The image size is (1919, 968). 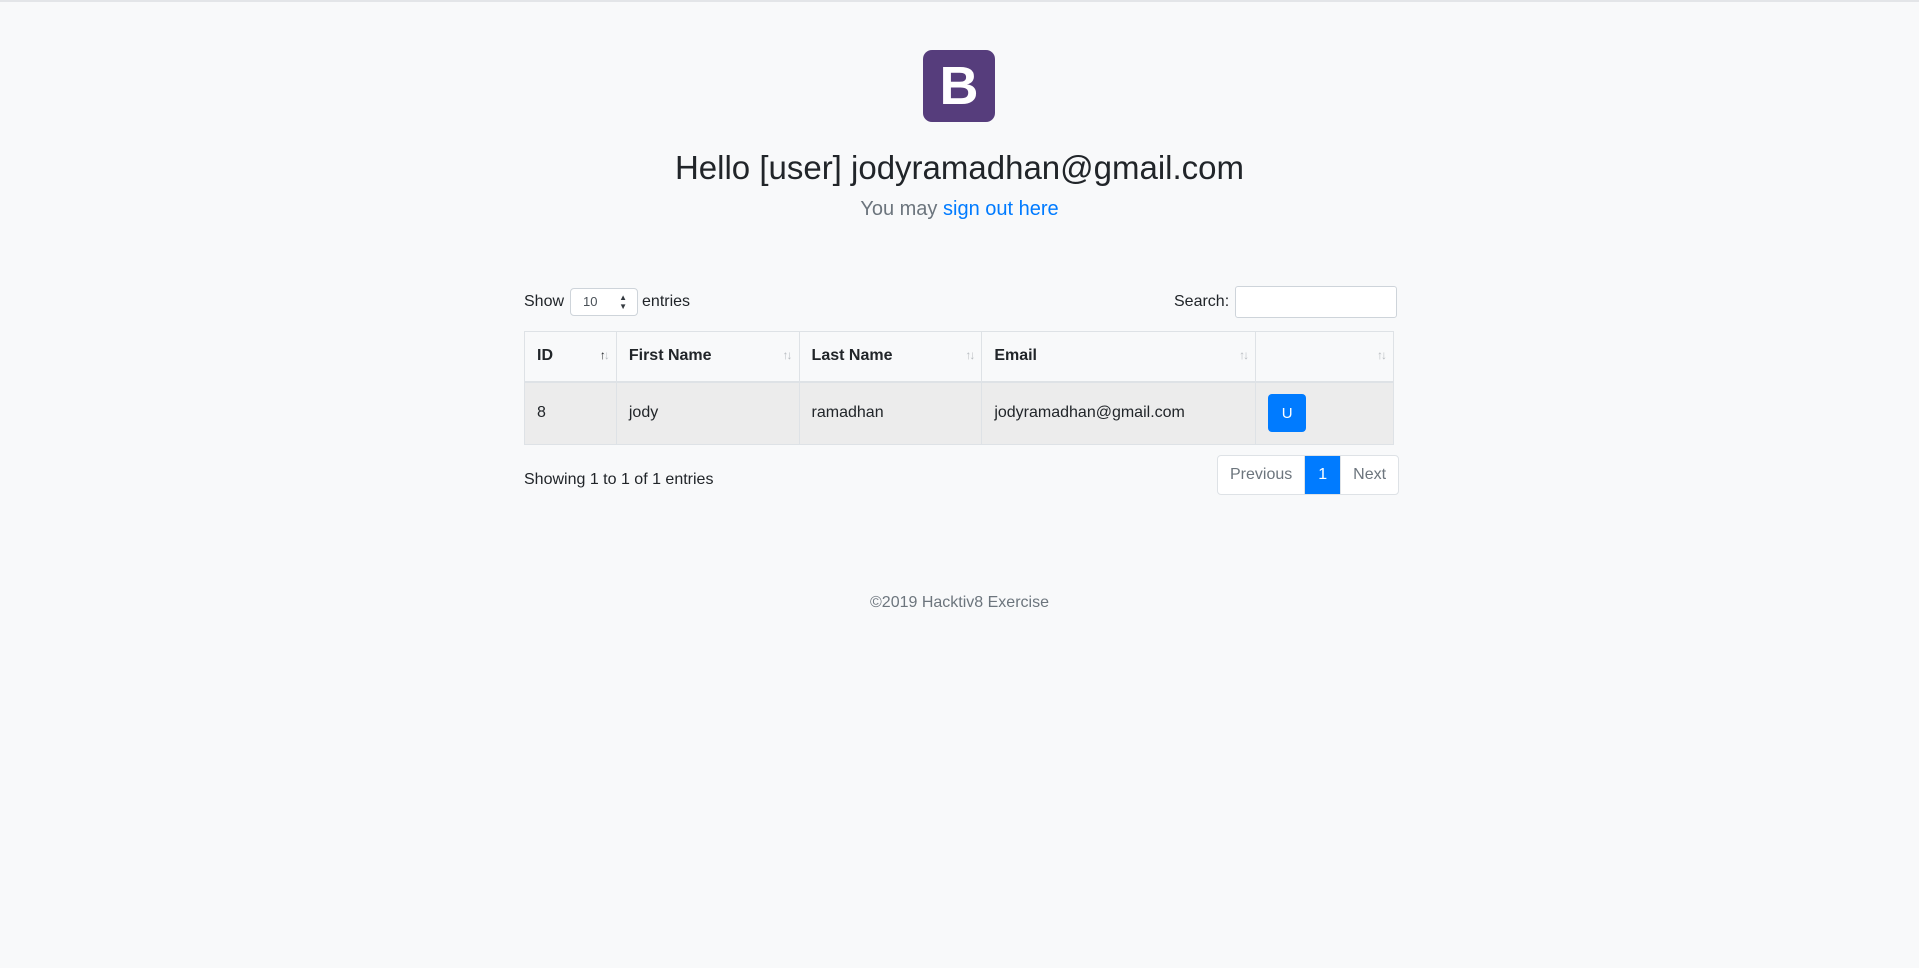 I want to click on cell-actions: U, so click(x=1324, y=413).